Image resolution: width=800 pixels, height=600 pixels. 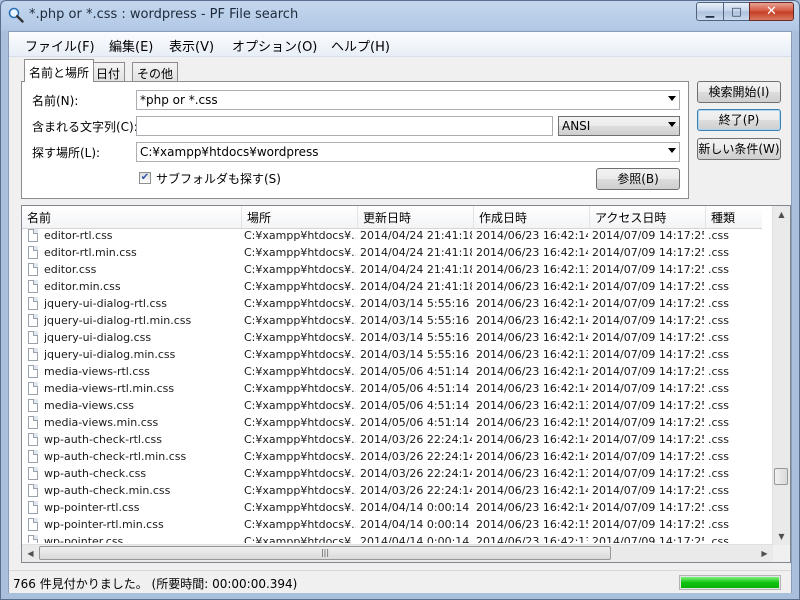 What do you see at coordinates (416, 473) in the screenshot?
I see `row-cell: 2014/03/26 22:24:14` at bounding box center [416, 473].